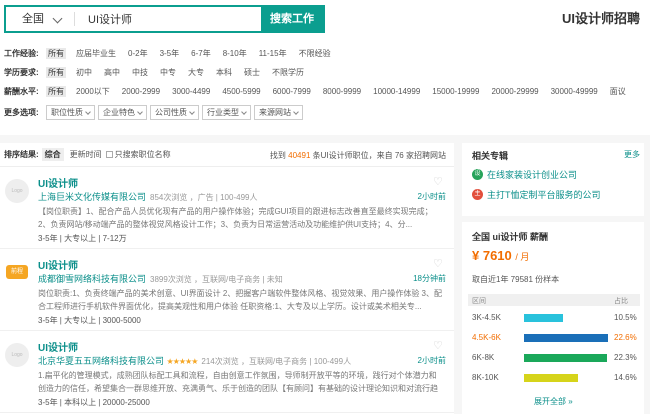 The height and width of the screenshot is (414, 650). What do you see at coordinates (277, 155) in the screenshot?
I see `result-prefix: 找到` at bounding box center [277, 155].